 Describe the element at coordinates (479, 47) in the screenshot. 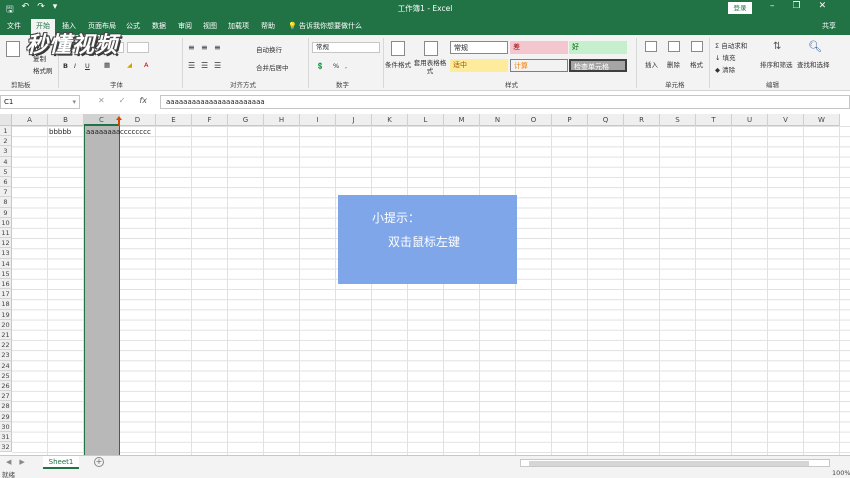

I see `style-normal: 常规` at that location.